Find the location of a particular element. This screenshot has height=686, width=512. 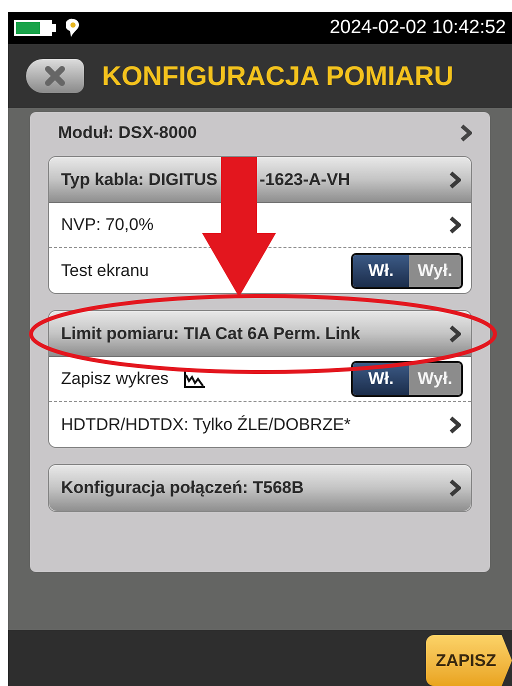

date-time: 2024-02-02 10:42:52 is located at coordinates (418, 28).